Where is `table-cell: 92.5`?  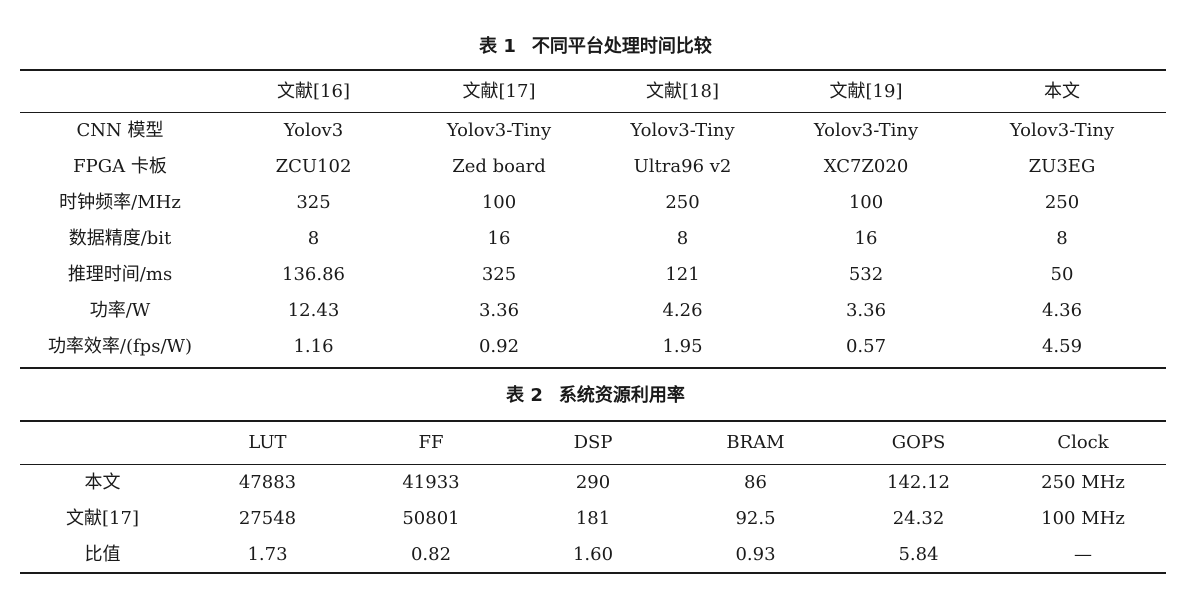 table-cell: 92.5 is located at coordinates (755, 518).